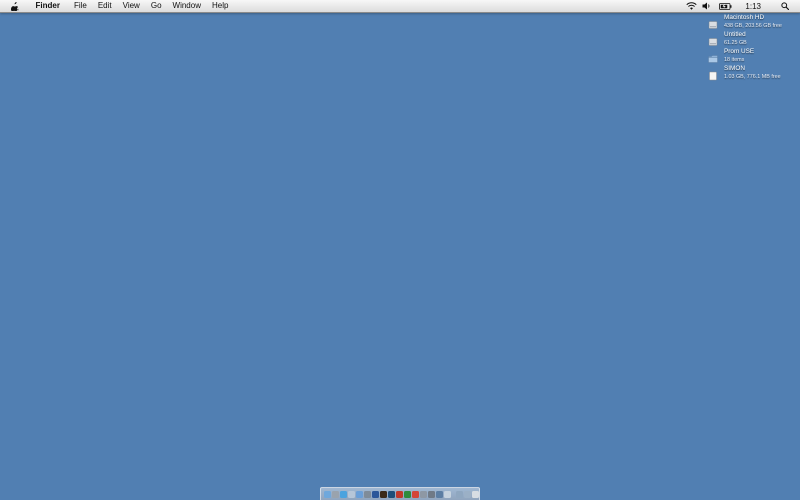  Describe the element at coordinates (80, 6) in the screenshot. I see `menu-file: File` at that location.